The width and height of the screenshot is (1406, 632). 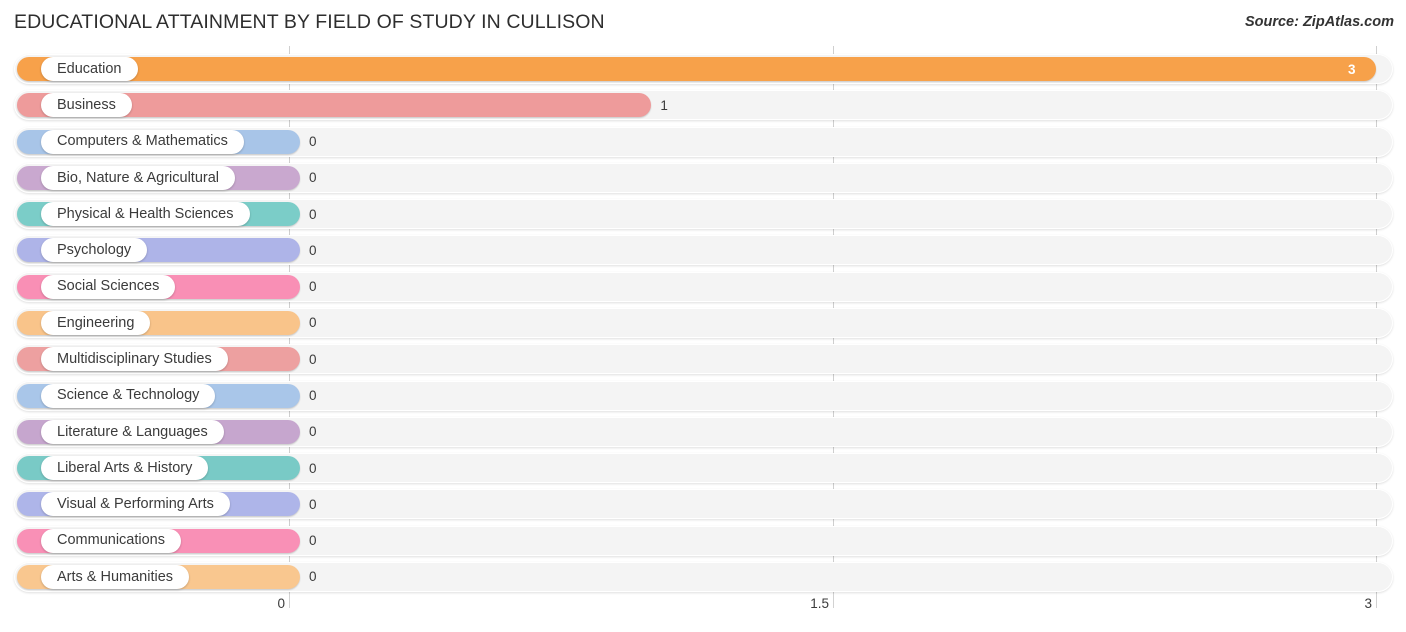 I want to click on bar-row: Visual & Performing Arts 0, so click(x=703, y=504).